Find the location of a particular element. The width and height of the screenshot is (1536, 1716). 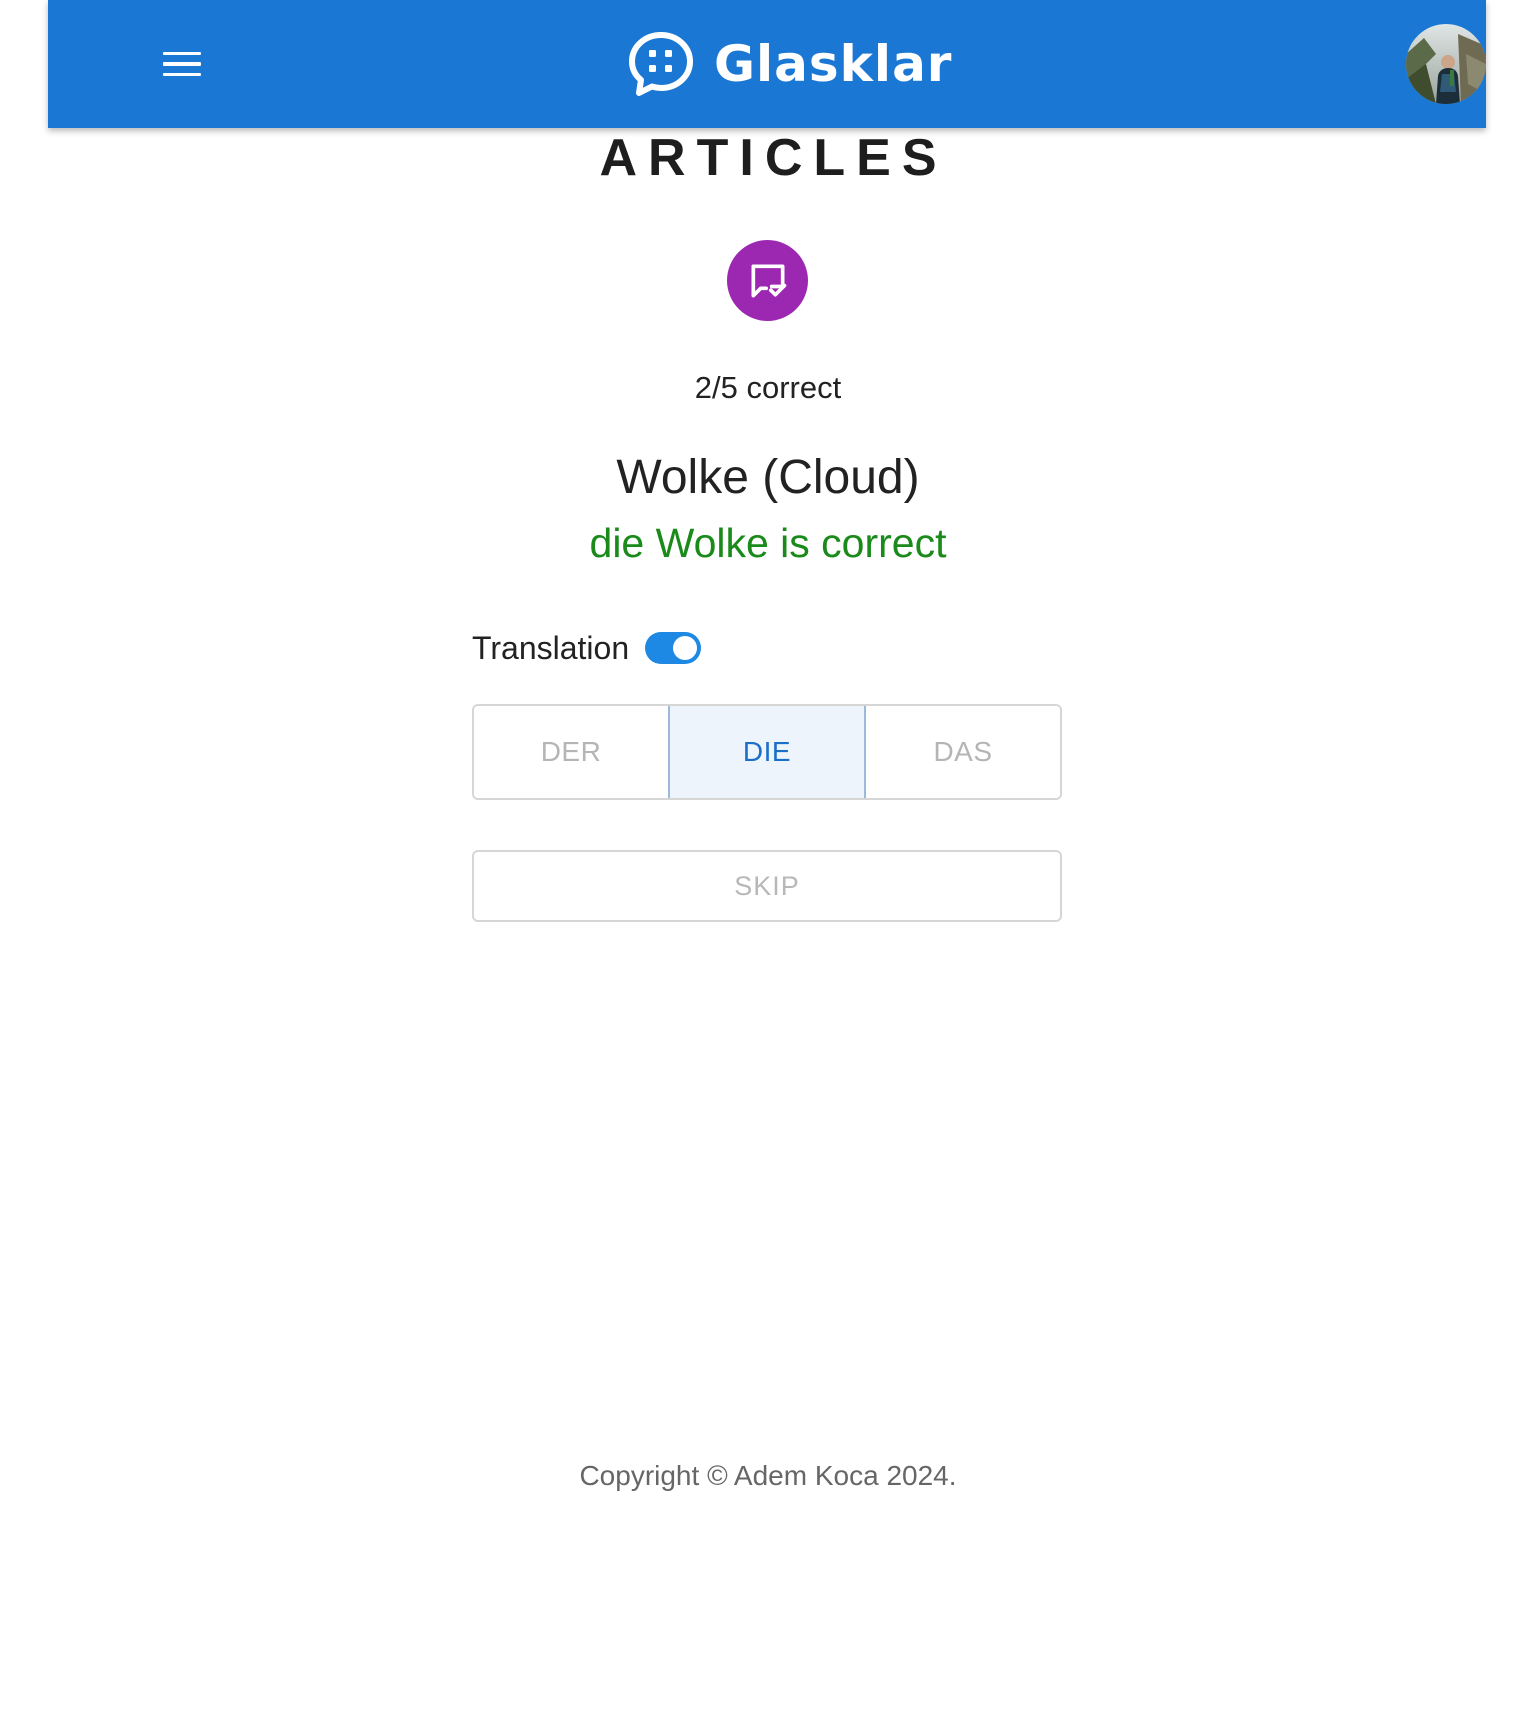

menu-button is located at coordinates (182, 64).